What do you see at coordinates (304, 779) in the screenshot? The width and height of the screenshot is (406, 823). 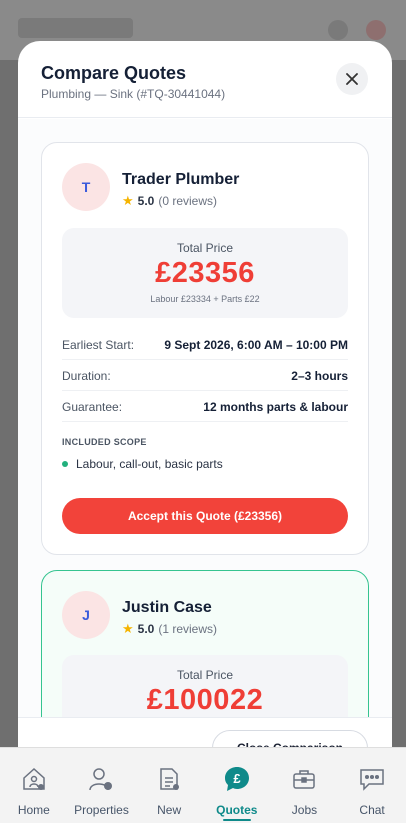 I see `briefcase-icon` at bounding box center [304, 779].